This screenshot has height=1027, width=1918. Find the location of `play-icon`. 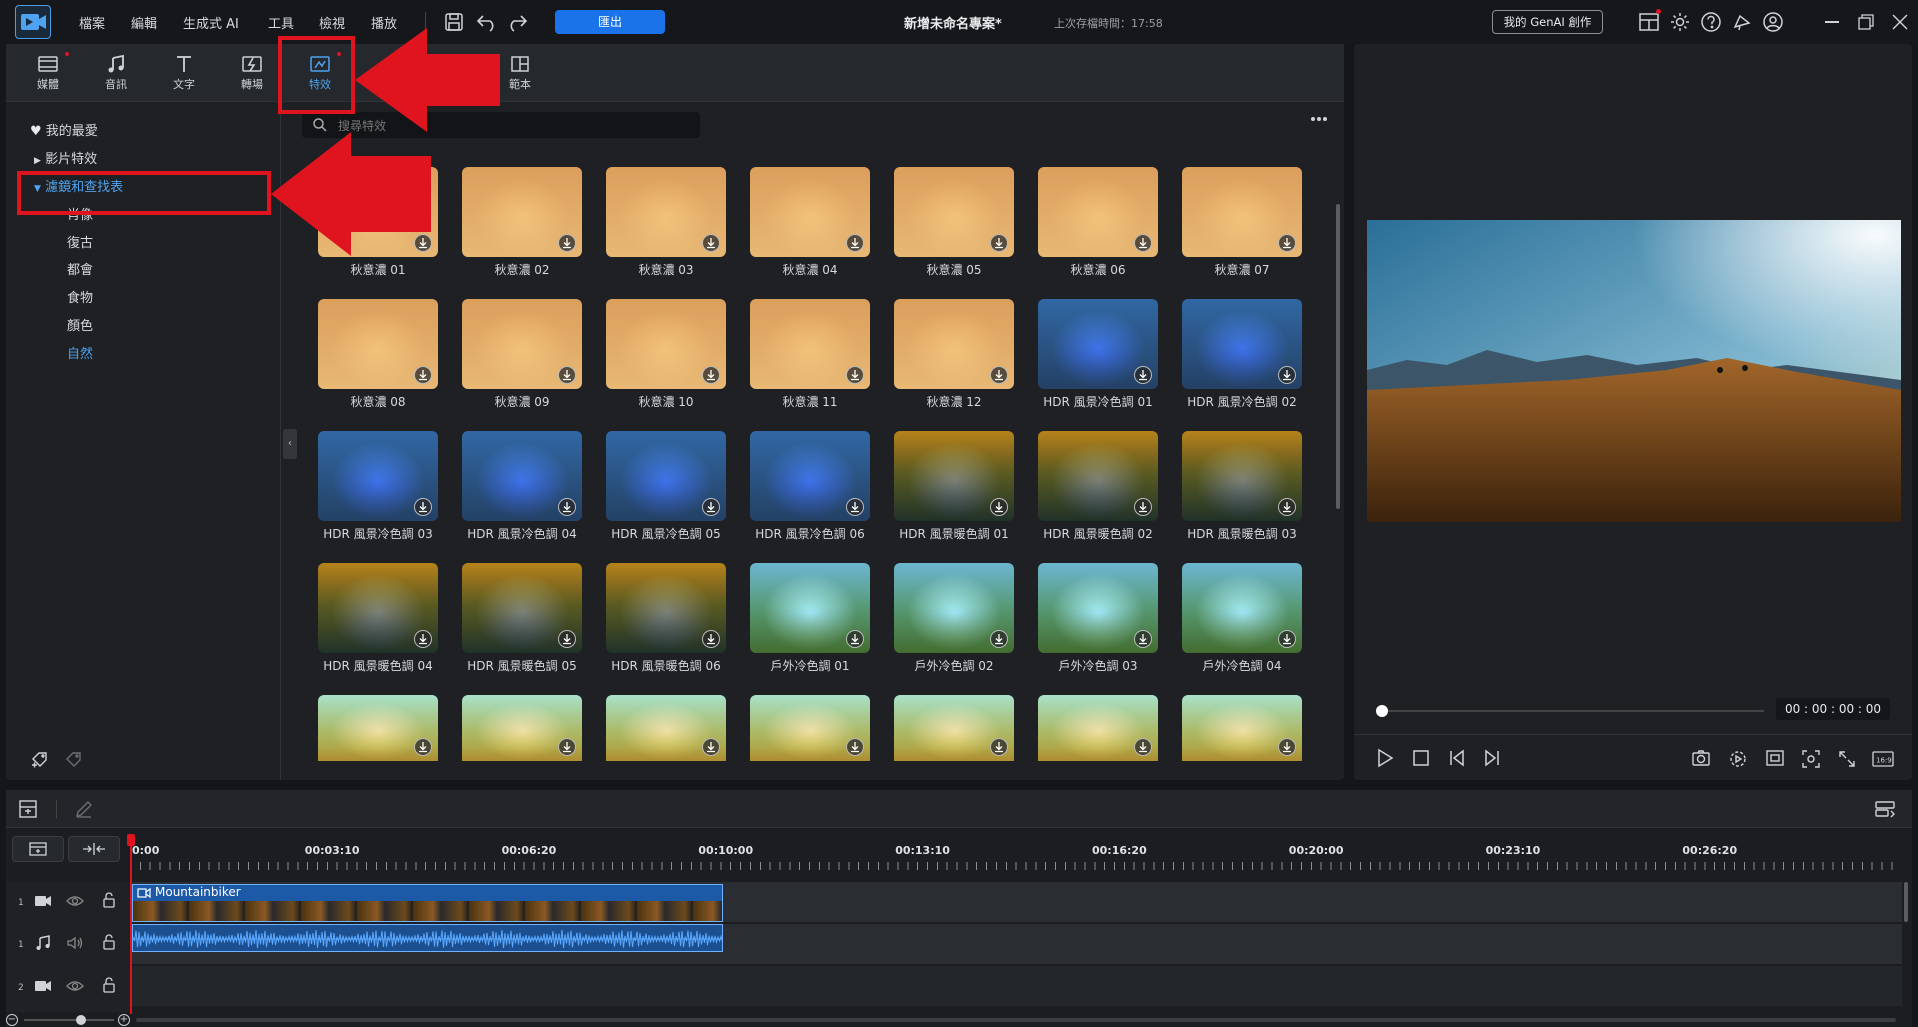

play-icon is located at coordinates (1385, 758).